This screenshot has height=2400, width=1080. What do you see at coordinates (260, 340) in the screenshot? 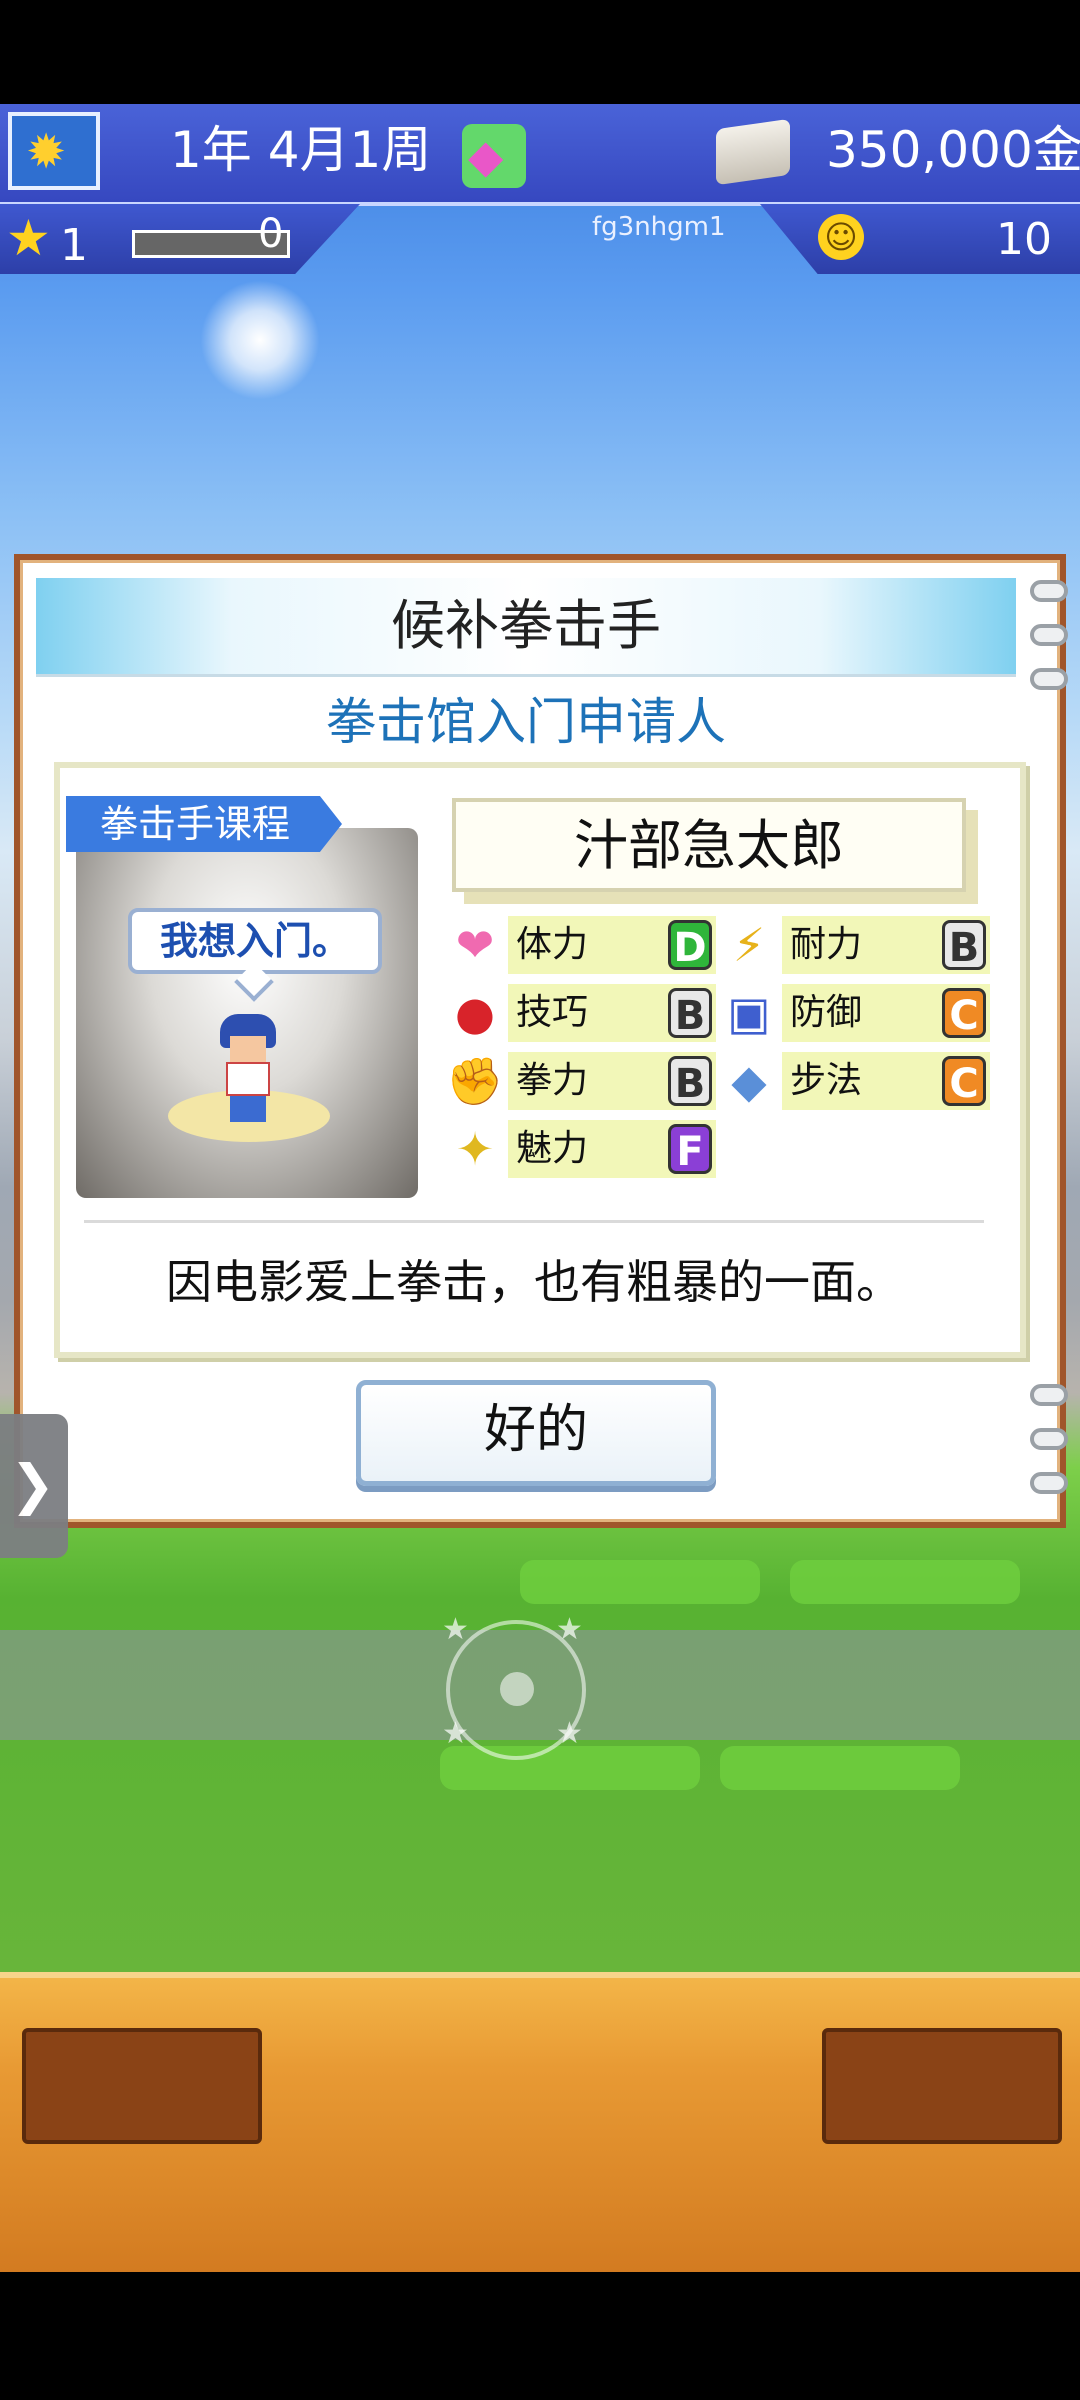
I see `sun` at bounding box center [260, 340].